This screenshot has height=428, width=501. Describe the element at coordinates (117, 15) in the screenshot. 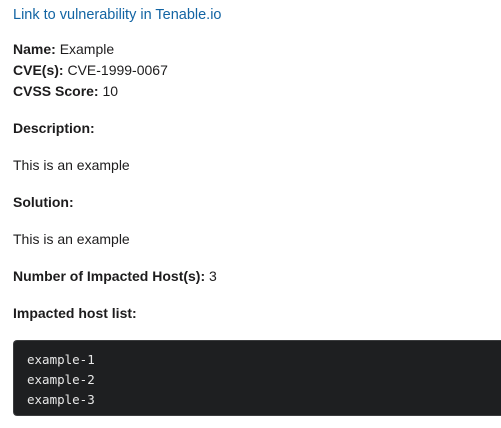

I see `tenable-vulnerability-link: Link to vulnerability in Tenable.io` at that location.